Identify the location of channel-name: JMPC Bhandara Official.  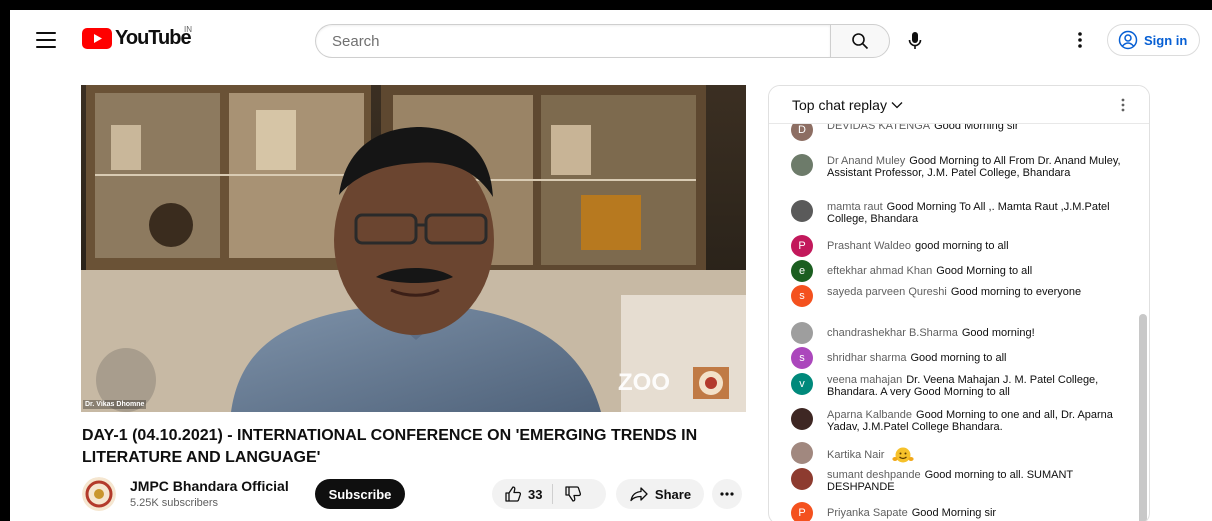
(209, 486).